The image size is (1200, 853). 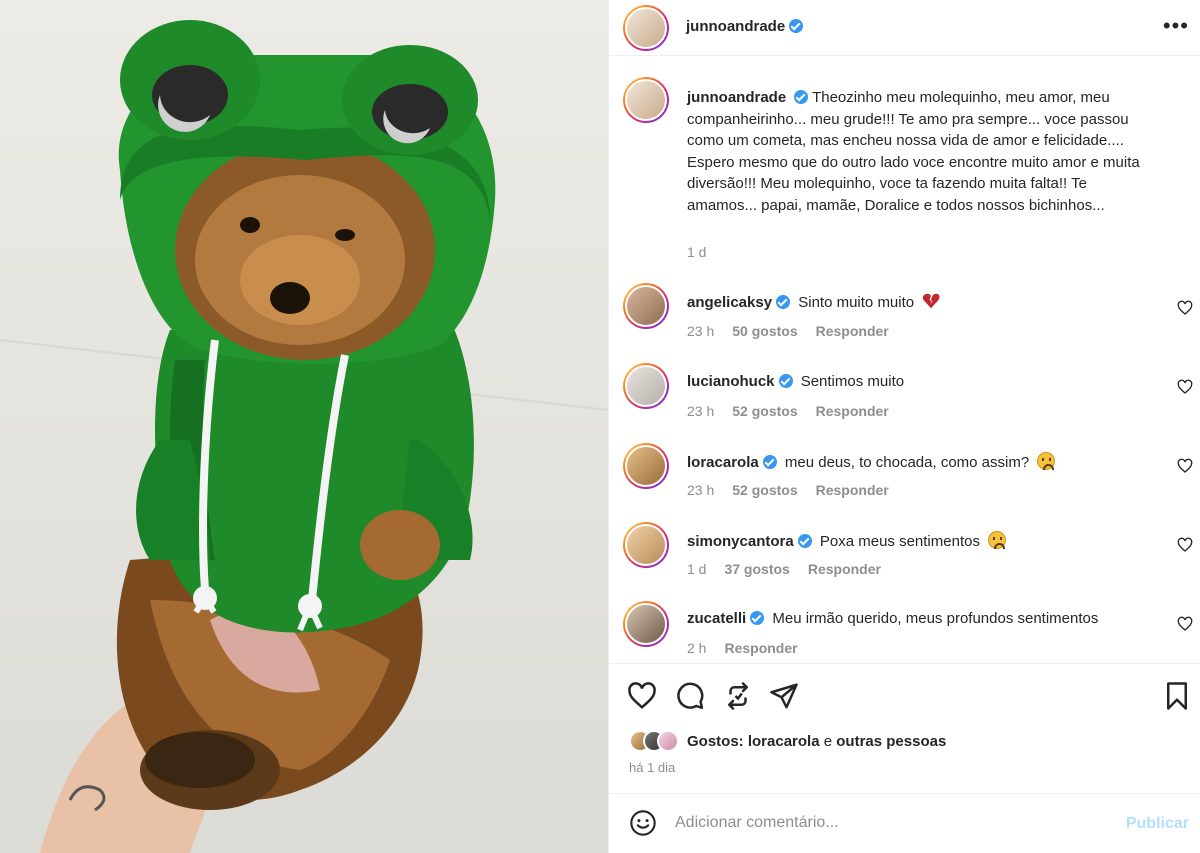 I want to click on comment-time: 1 d, so click(x=697, y=569).